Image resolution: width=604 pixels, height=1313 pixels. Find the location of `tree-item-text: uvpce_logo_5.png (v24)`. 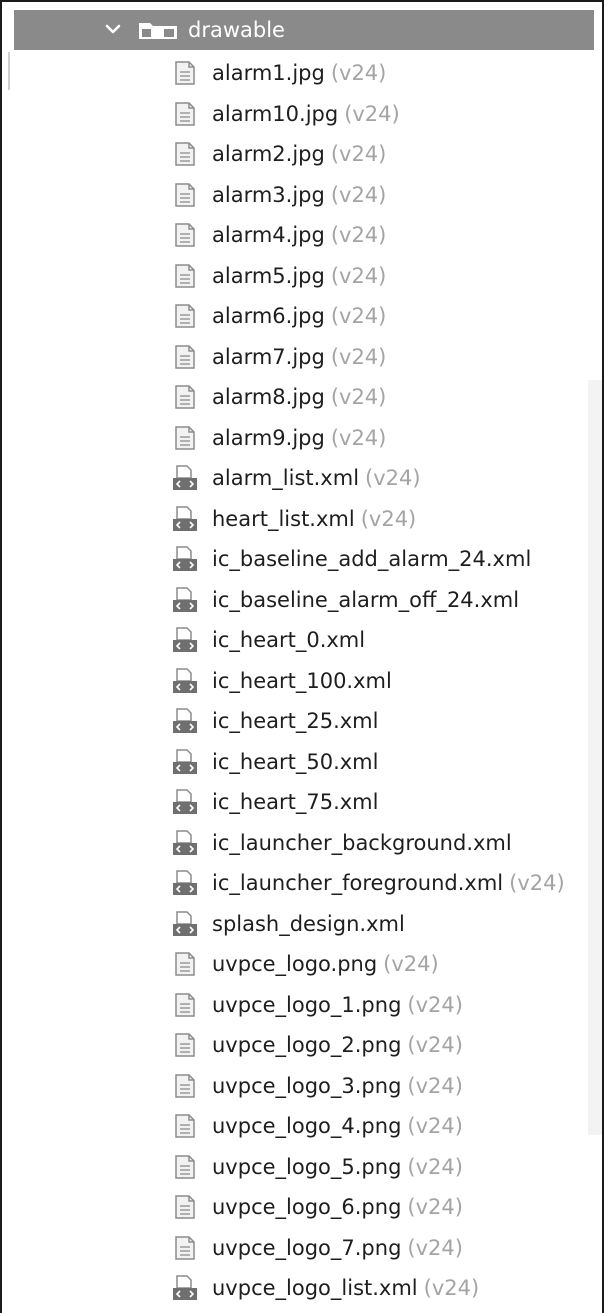

tree-item-text: uvpce_logo_5.png (v24) is located at coordinates (337, 1167).